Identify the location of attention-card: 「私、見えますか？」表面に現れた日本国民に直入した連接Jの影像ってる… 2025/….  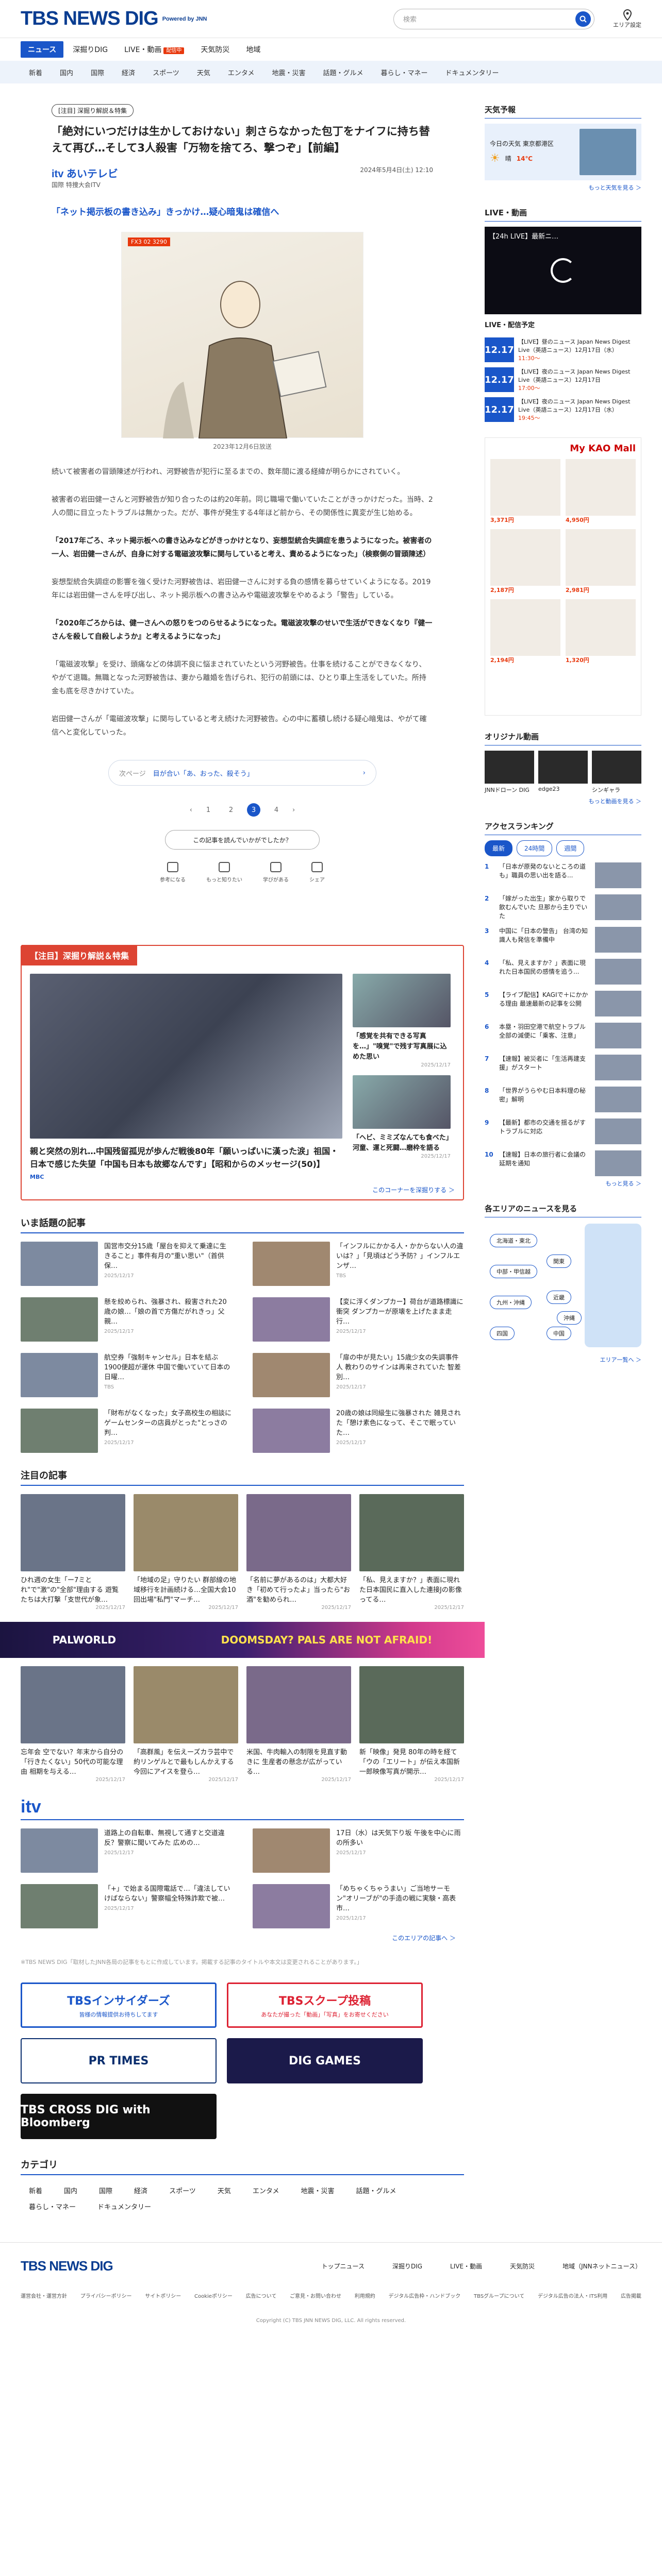
(411, 1552).